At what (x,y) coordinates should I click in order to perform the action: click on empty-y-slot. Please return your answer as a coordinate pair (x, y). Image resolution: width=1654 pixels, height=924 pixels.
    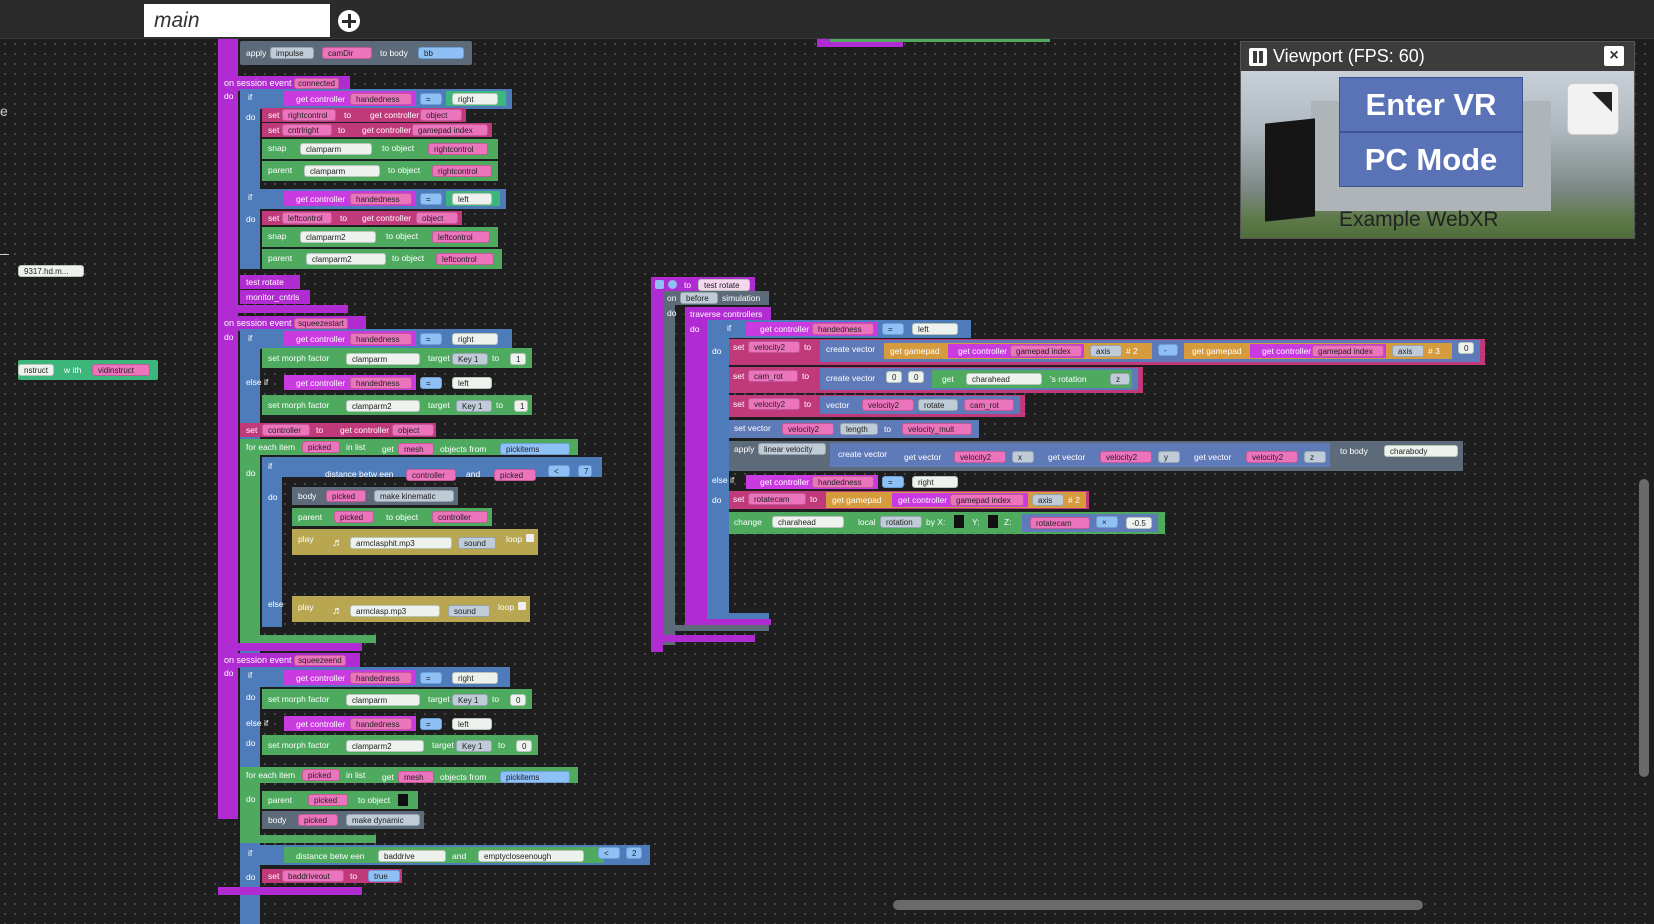
    Looking at the image, I should click on (993, 521).